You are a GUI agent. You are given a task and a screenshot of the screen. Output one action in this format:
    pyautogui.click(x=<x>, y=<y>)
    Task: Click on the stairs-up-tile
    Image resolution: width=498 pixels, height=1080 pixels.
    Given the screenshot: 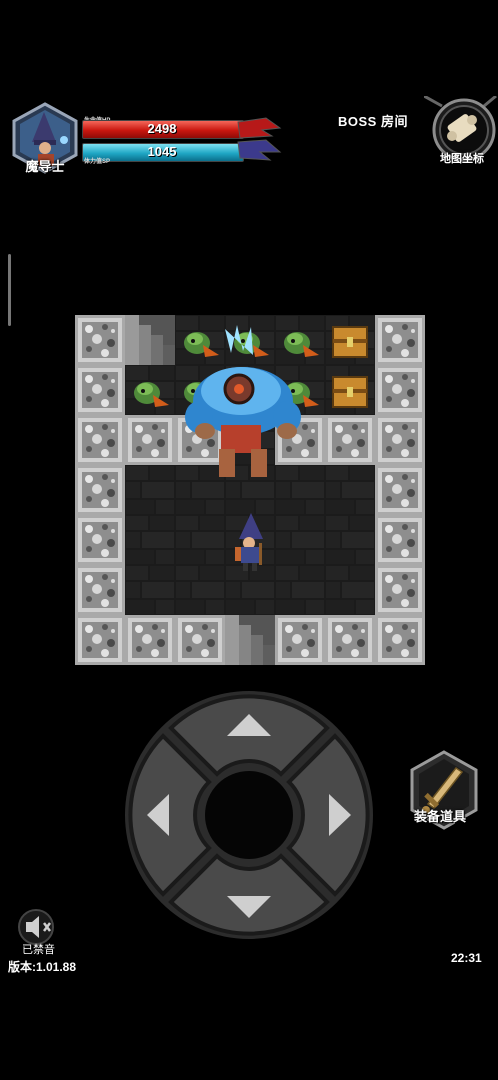 What is the action you would take?
    pyautogui.click(x=150, y=340)
    